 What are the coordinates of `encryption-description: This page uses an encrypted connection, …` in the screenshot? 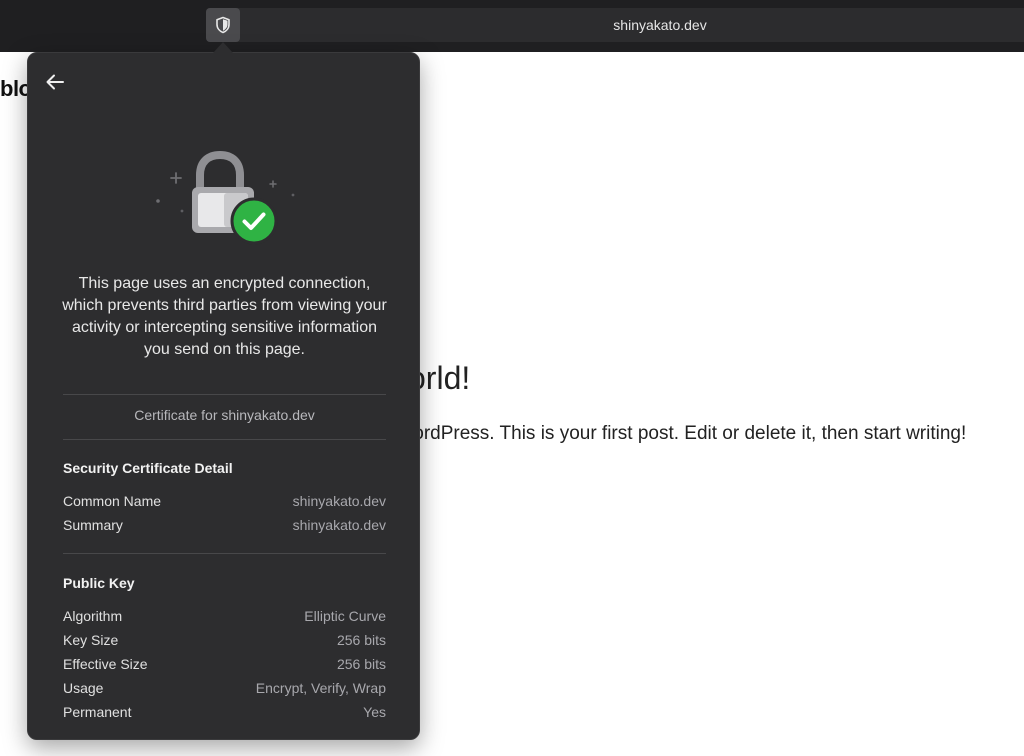 It's located at (224, 316).